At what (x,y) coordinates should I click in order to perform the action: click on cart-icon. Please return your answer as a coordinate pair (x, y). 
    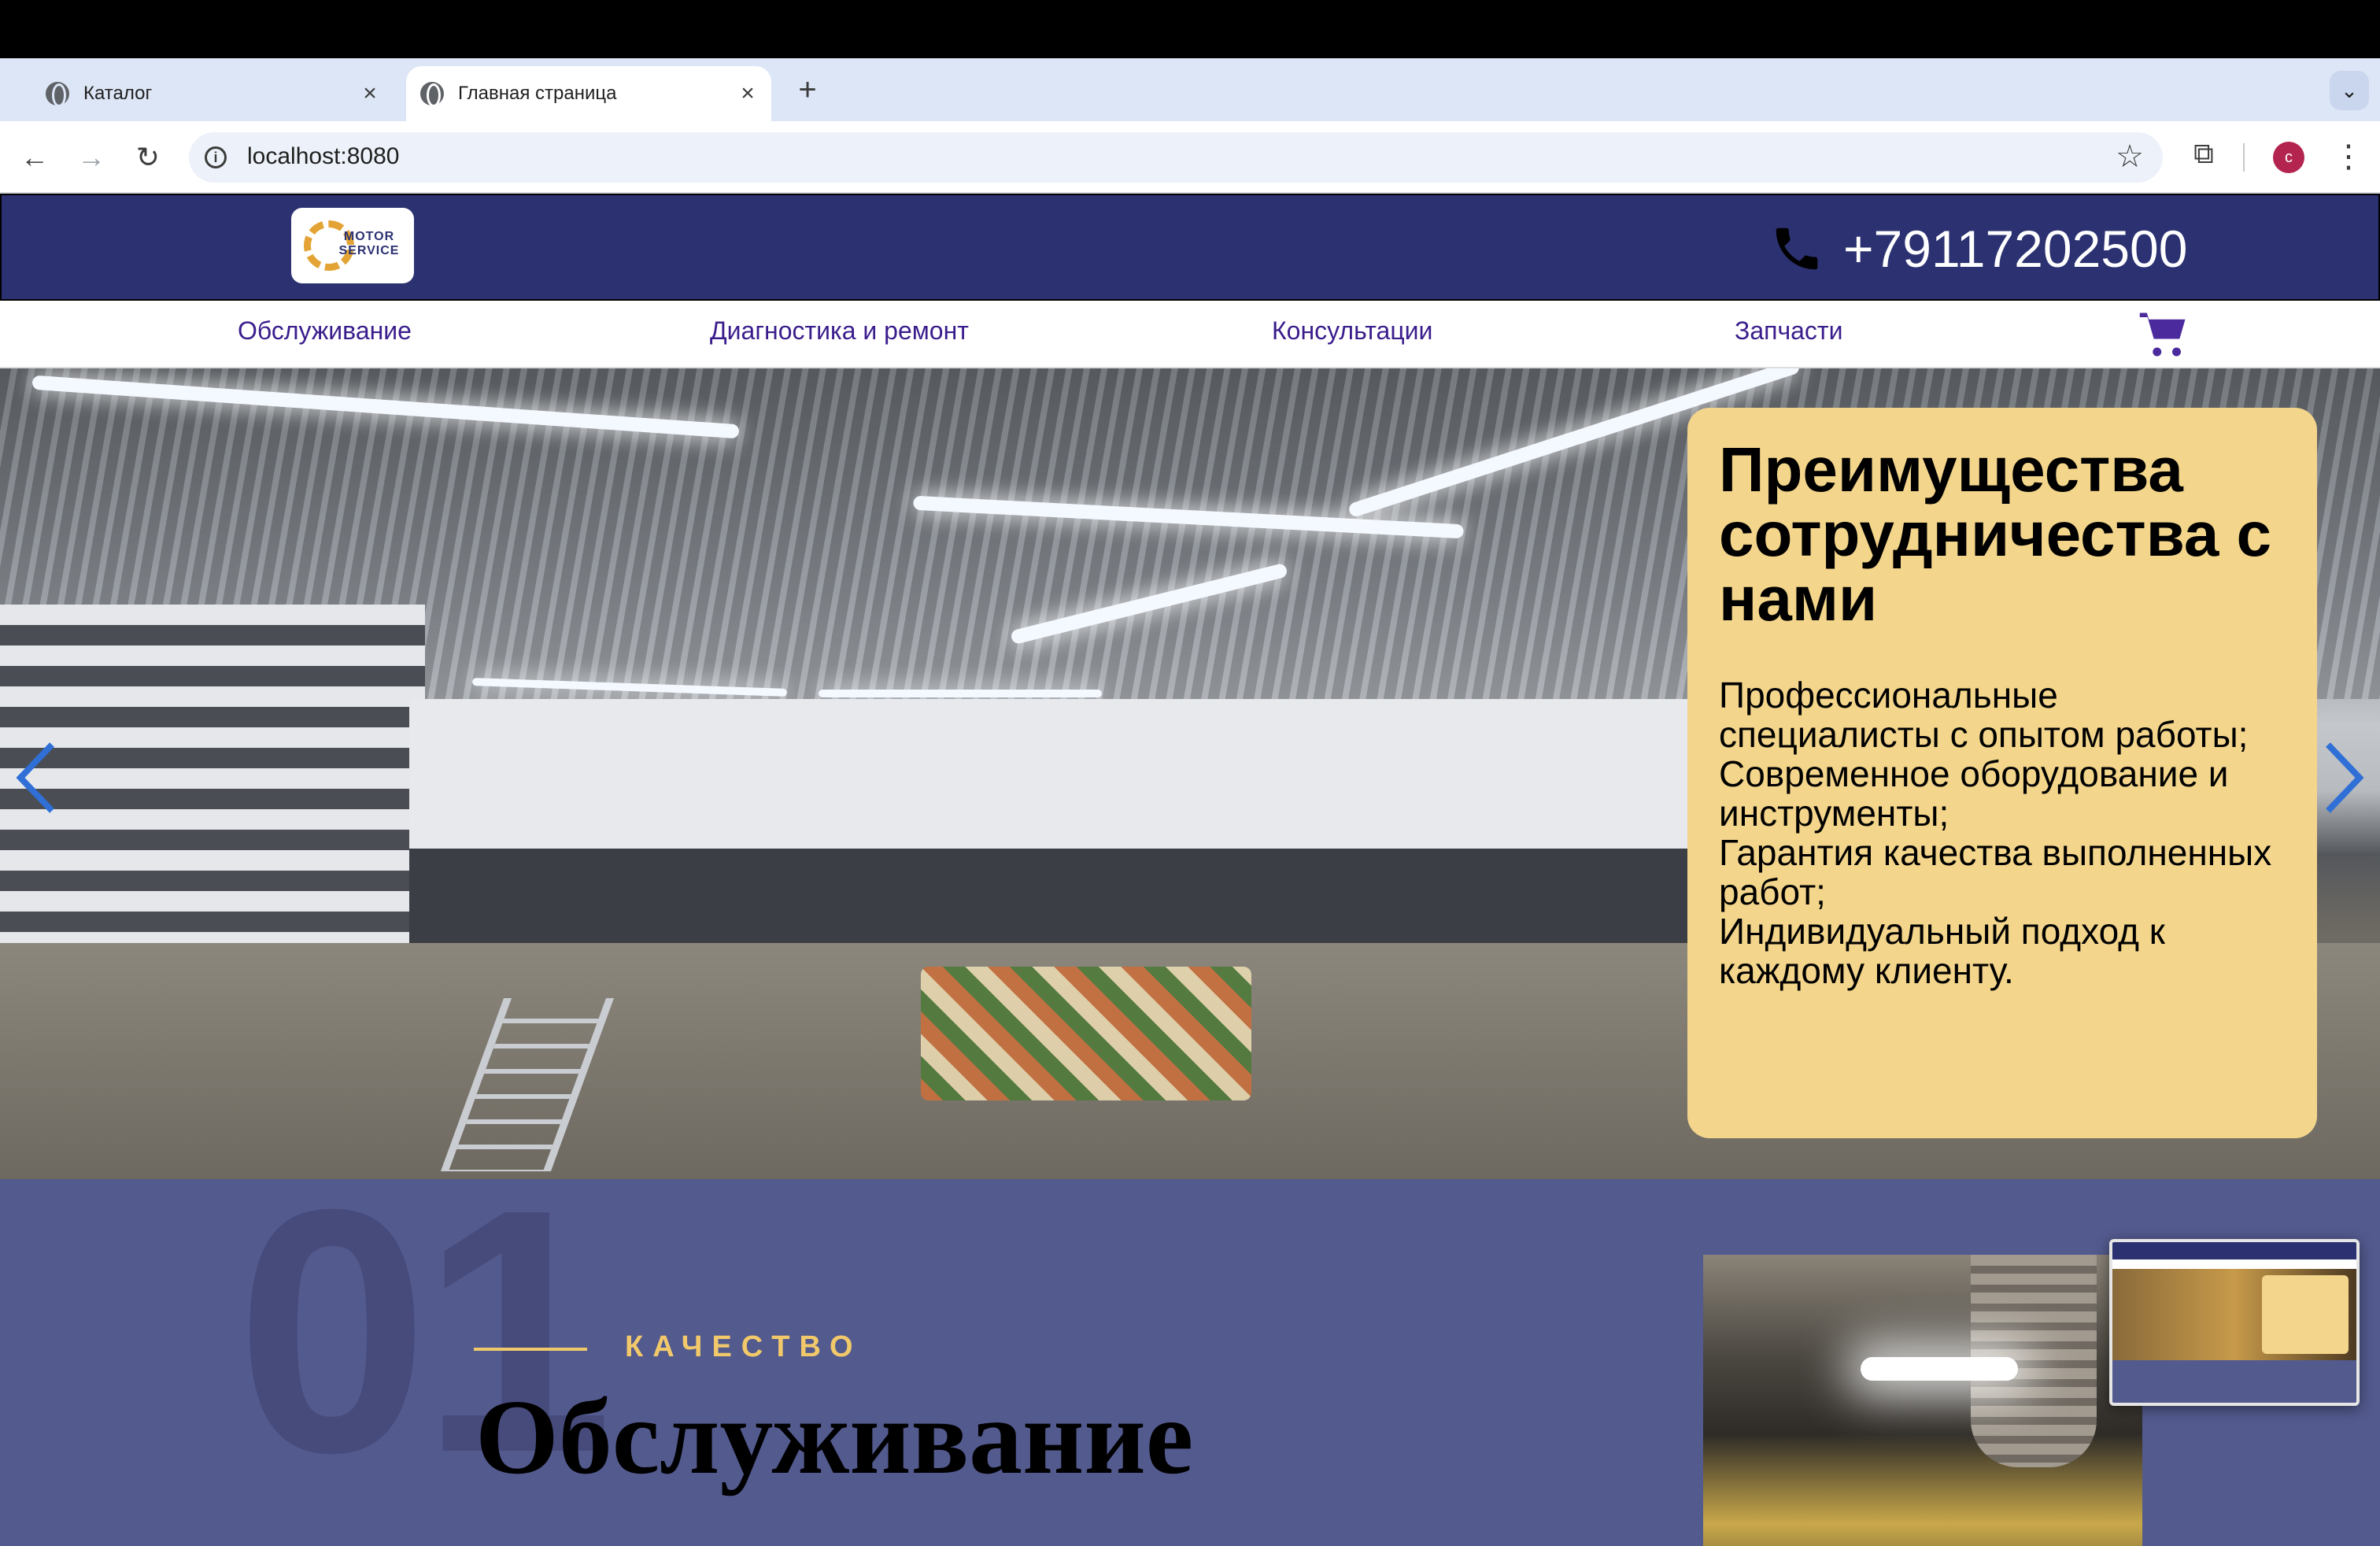
    Looking at the image, I should click on (2164, 335).